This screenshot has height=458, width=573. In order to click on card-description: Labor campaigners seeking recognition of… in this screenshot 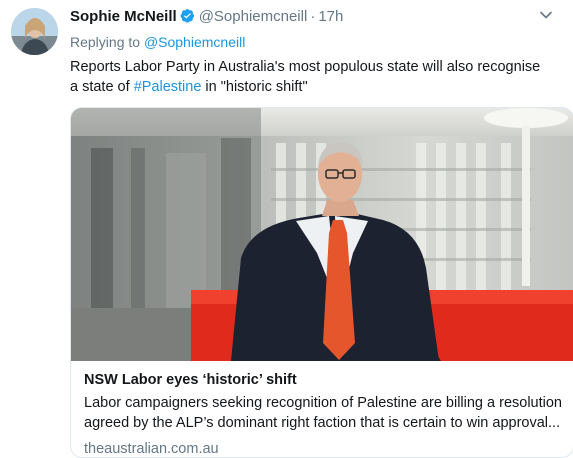, I will do `click(323, 413)`.